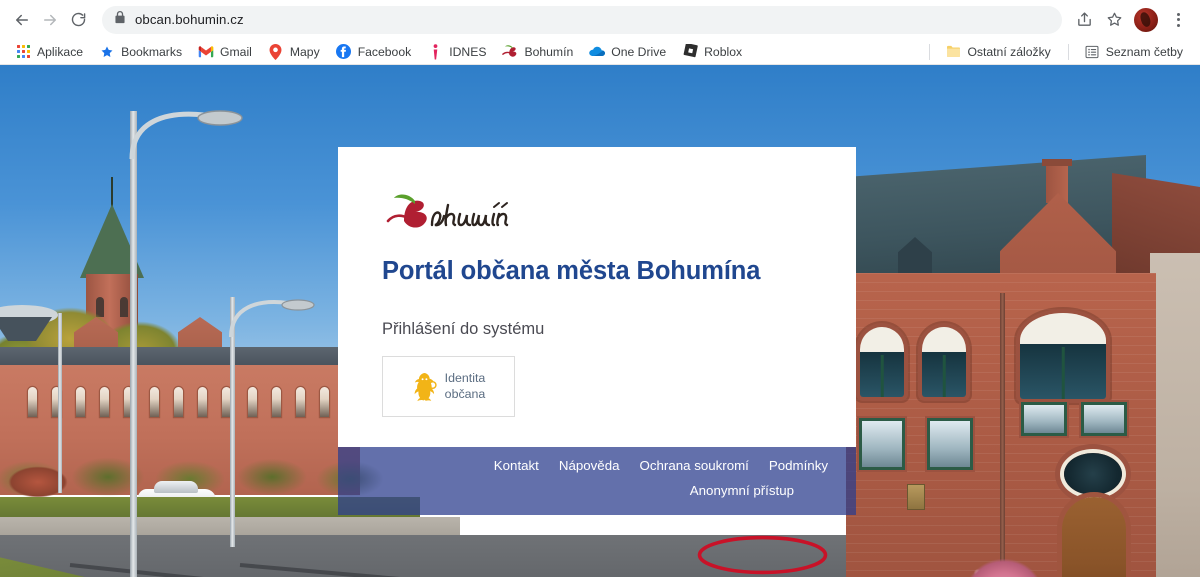 The height and width of the screenshot is (577, 1200). I want to click on bookmark-mapy: Mapy, so click(294, 52).